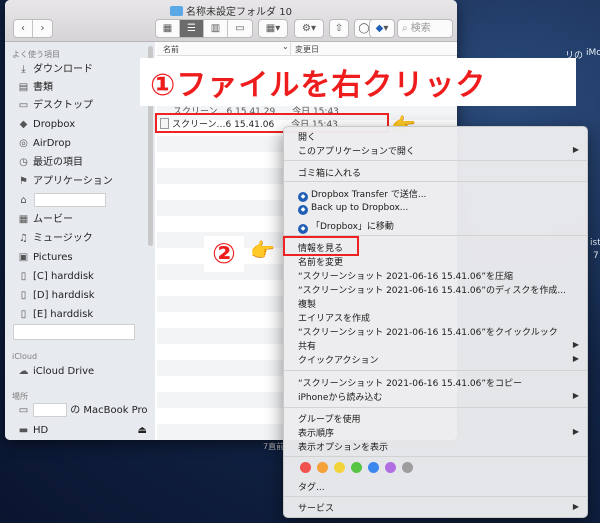  I want to click on menu-item-alias: エイリアスを作成, so click(334, 317).